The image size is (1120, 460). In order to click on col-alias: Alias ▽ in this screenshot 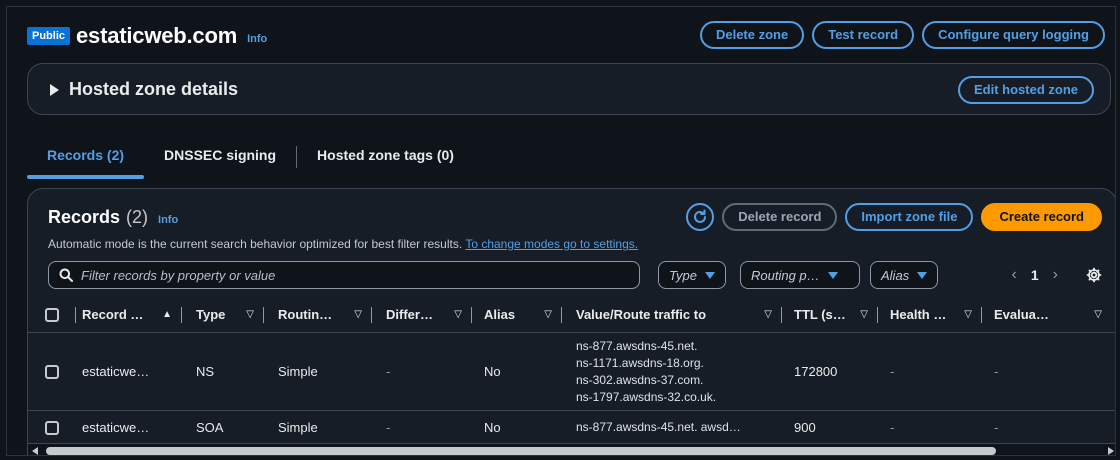, I will do `click(517, 315)`.